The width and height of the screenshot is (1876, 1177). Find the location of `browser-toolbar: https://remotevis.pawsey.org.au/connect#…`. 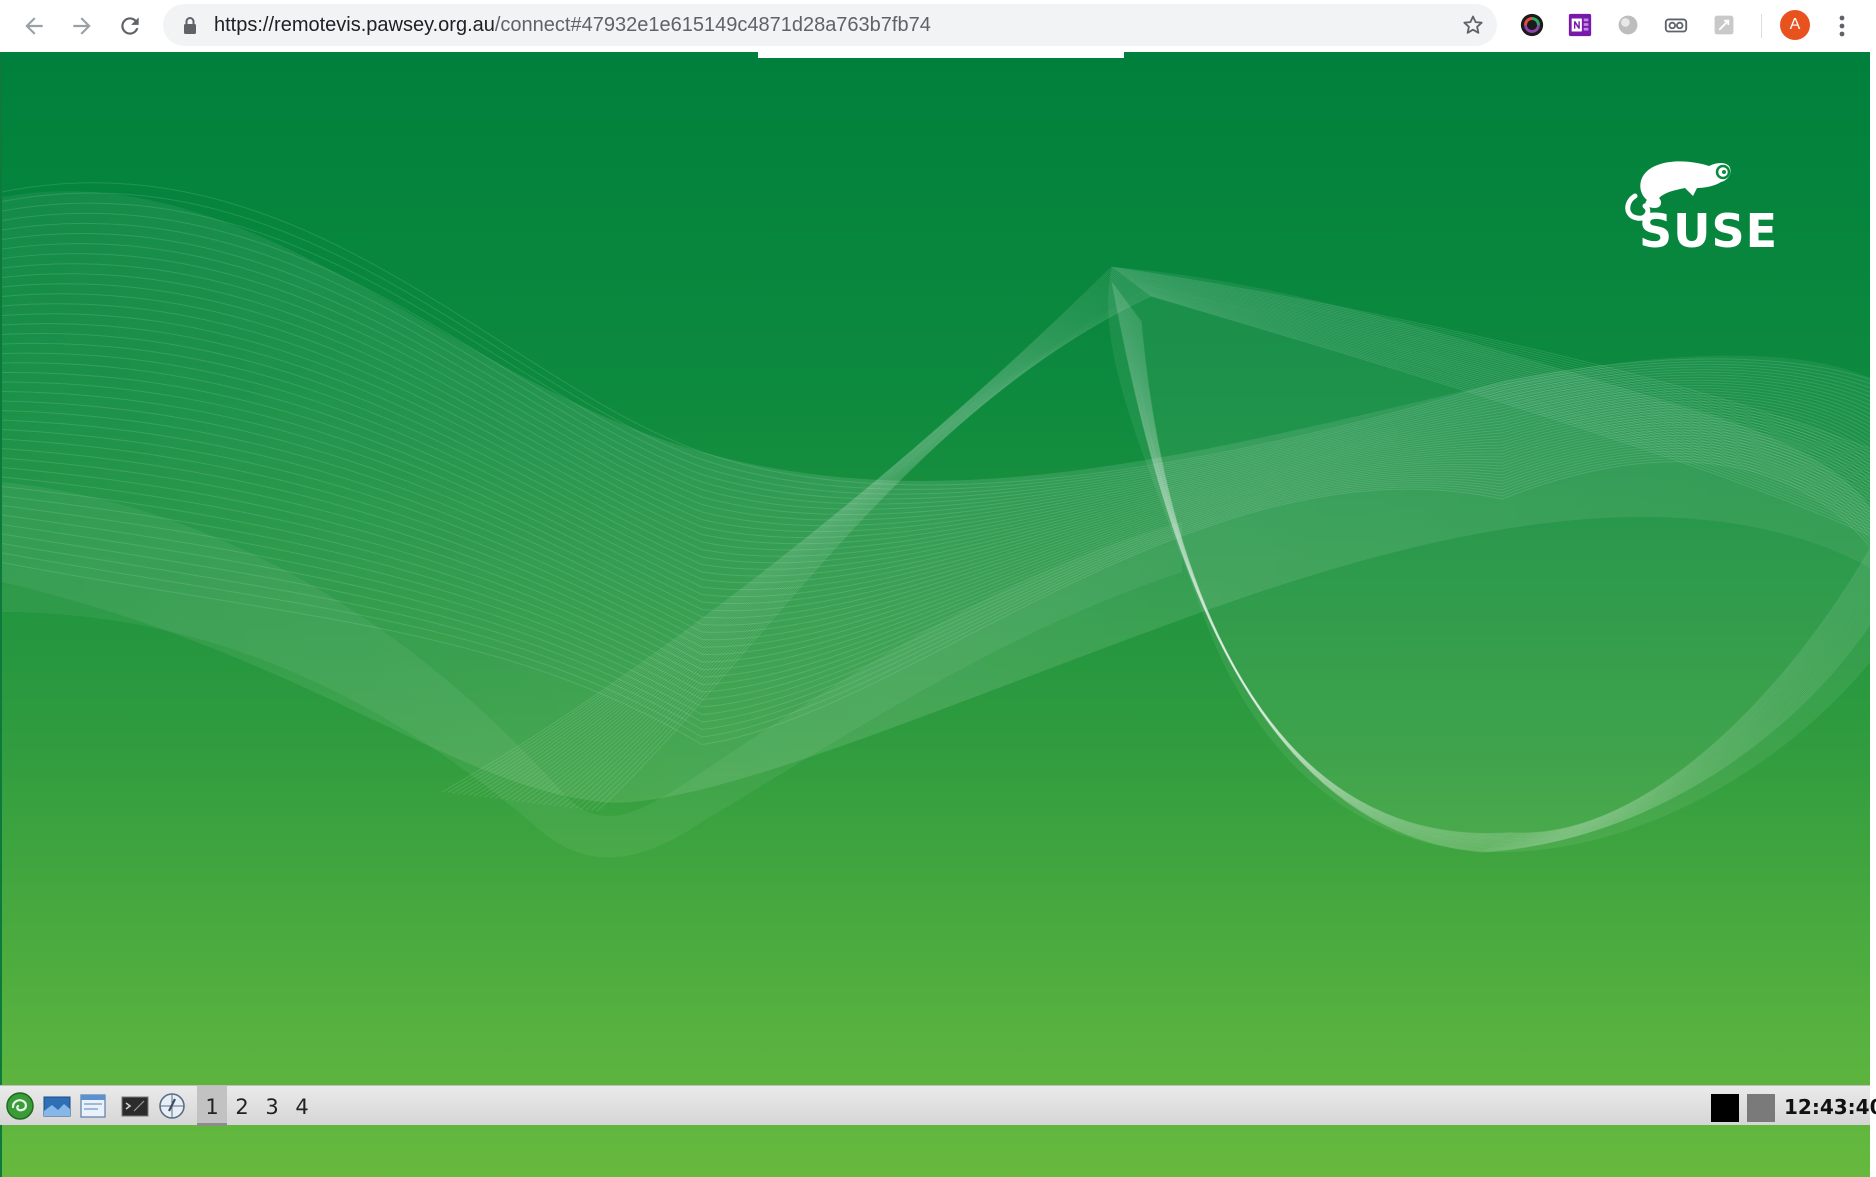

browser-toolbar: https://remotevis.pawsey.org.au/connect#… is located at coordinates (938, 26).